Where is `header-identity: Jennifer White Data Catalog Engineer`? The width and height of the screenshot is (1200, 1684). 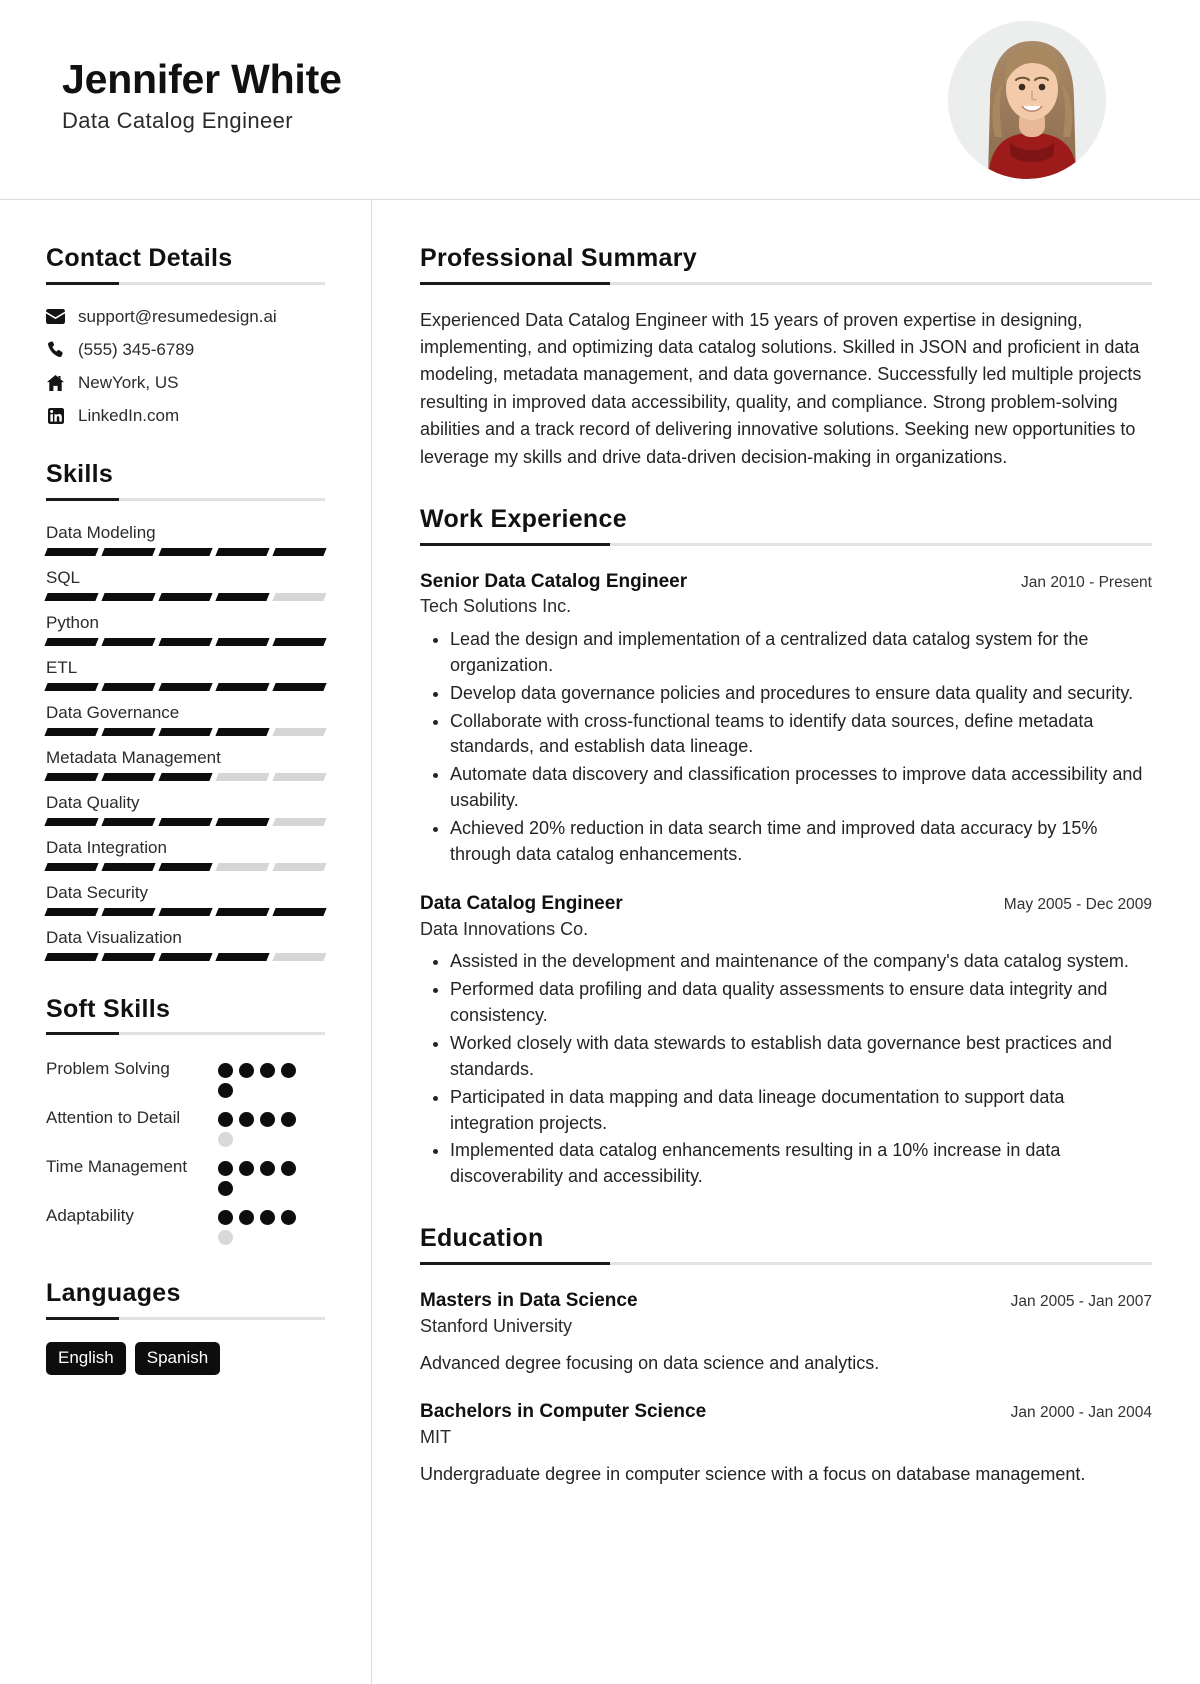
header-identity: Jennifer White Data Catalog Engineer is located at coordinates (202, 99).